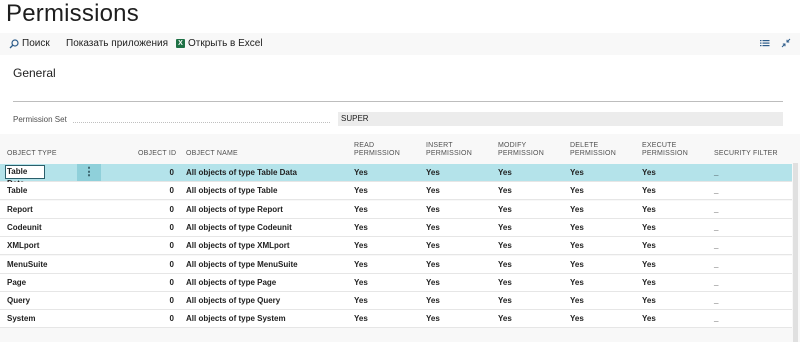  Describe the element at coordinates (241, 173) in the screenshot. I see `object-name-cell: All objects of type Table Data` at that location.